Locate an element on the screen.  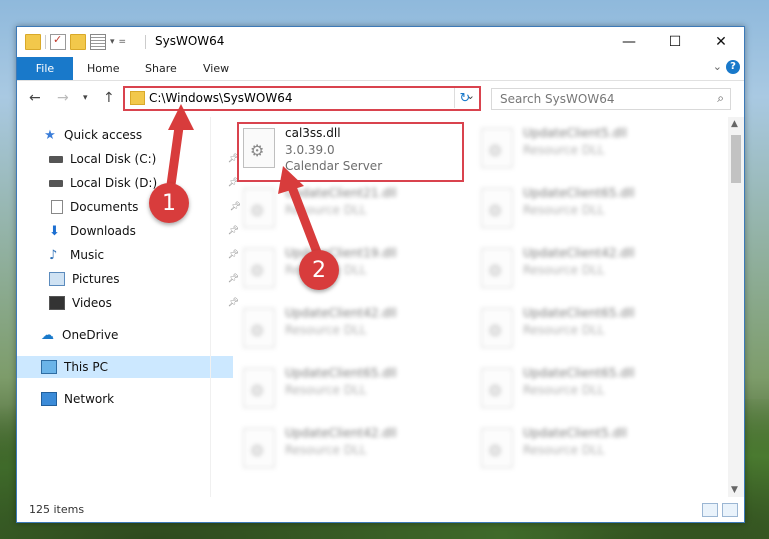
nav-onedrive: ☁ OneDrive is located at coordinates (125, 335).